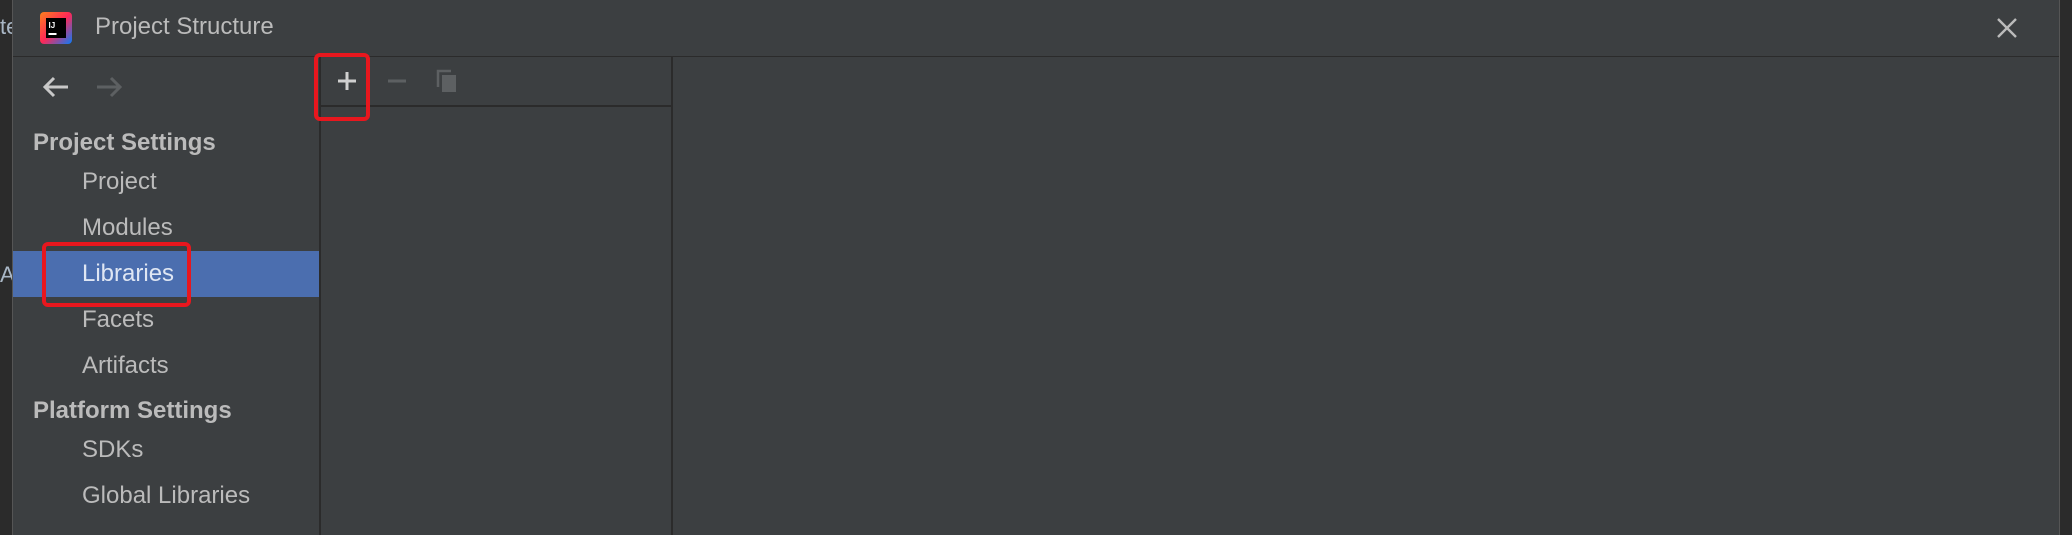  What do you see at coordinates (118, 319) in the screenshot?
I see `nav-item-label: Facets` at bounding box center [118, 319].